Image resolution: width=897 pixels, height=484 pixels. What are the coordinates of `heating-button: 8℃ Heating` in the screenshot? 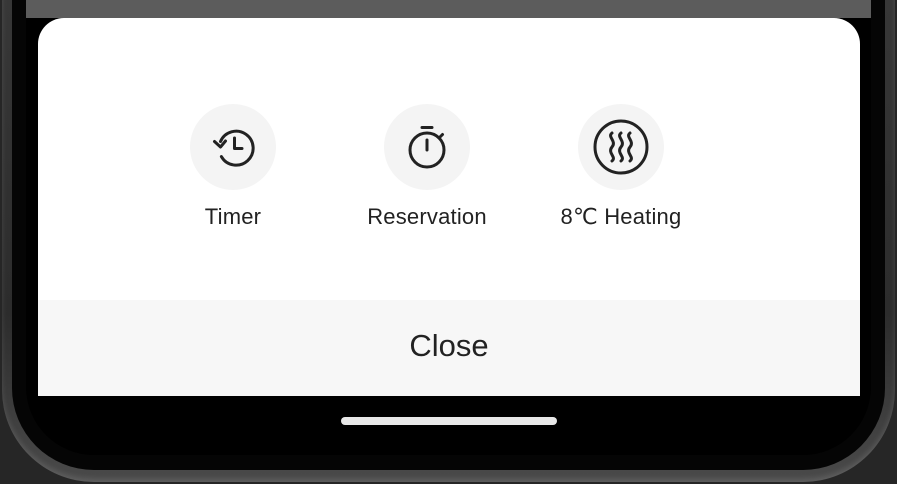 It's located at (621, 167).